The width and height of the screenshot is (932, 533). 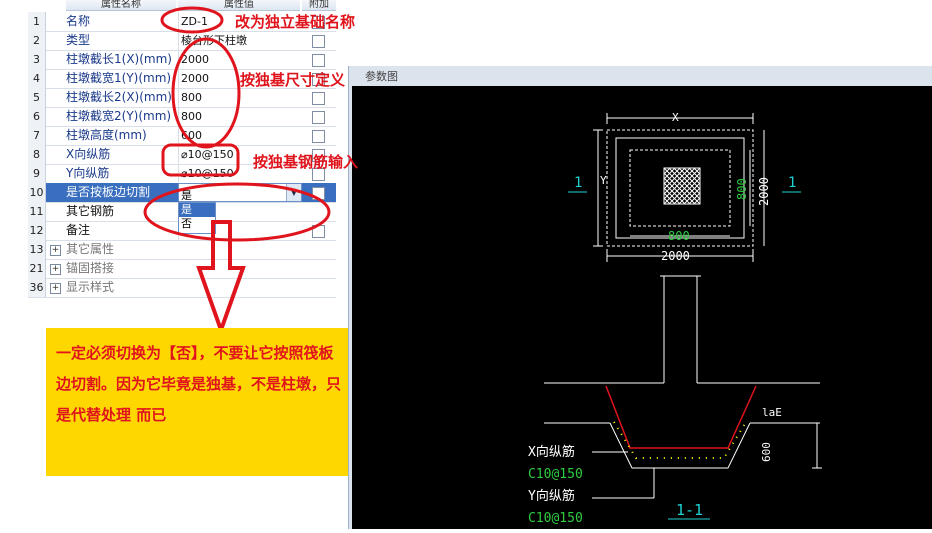 I want to click on annotation-circle-cut, so click(x=237, y=212).